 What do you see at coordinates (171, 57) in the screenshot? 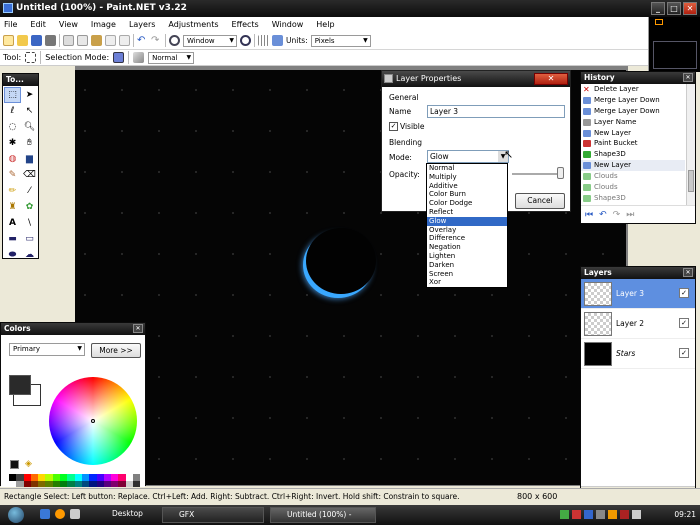
I see `blend-mode-dropdown: Normal ▼` at bounding box center [171, 57].